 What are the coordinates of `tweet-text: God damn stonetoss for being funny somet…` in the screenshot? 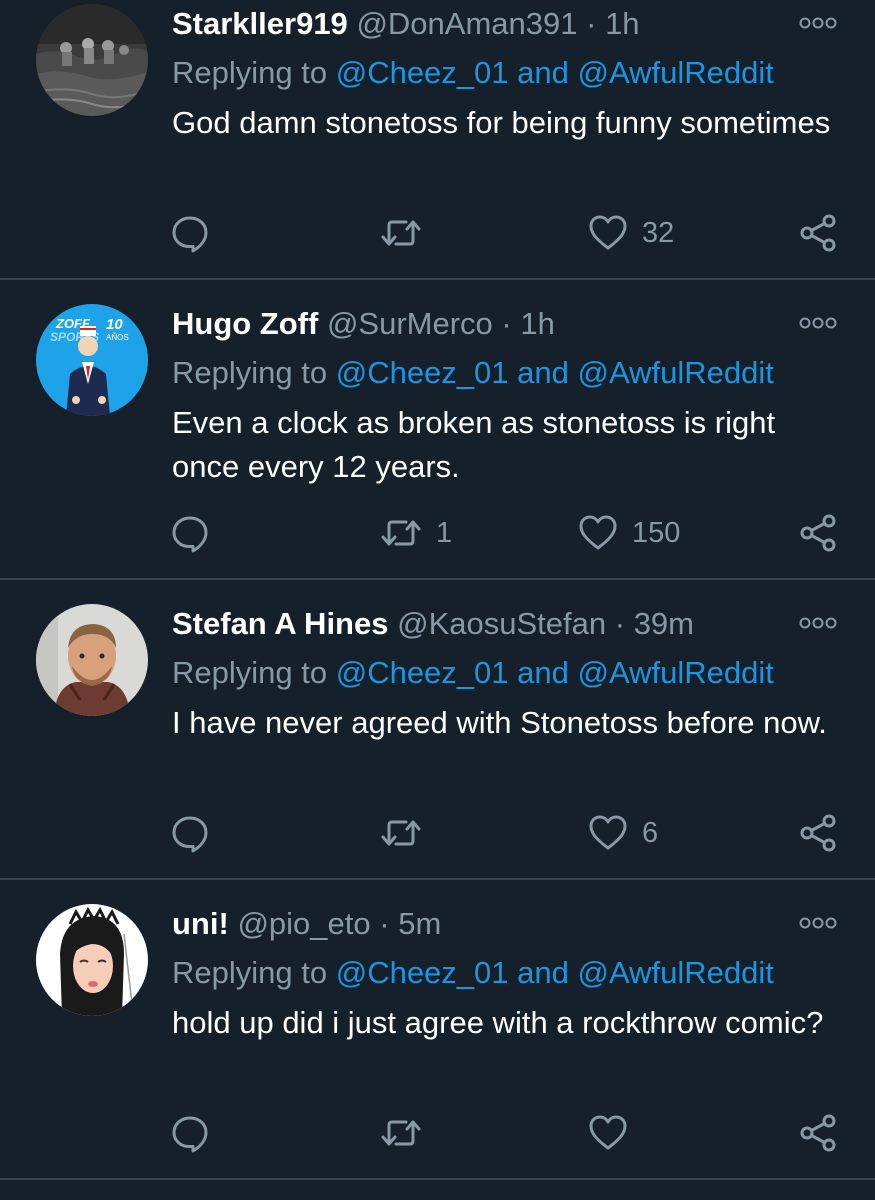 It's located at (501, 122).